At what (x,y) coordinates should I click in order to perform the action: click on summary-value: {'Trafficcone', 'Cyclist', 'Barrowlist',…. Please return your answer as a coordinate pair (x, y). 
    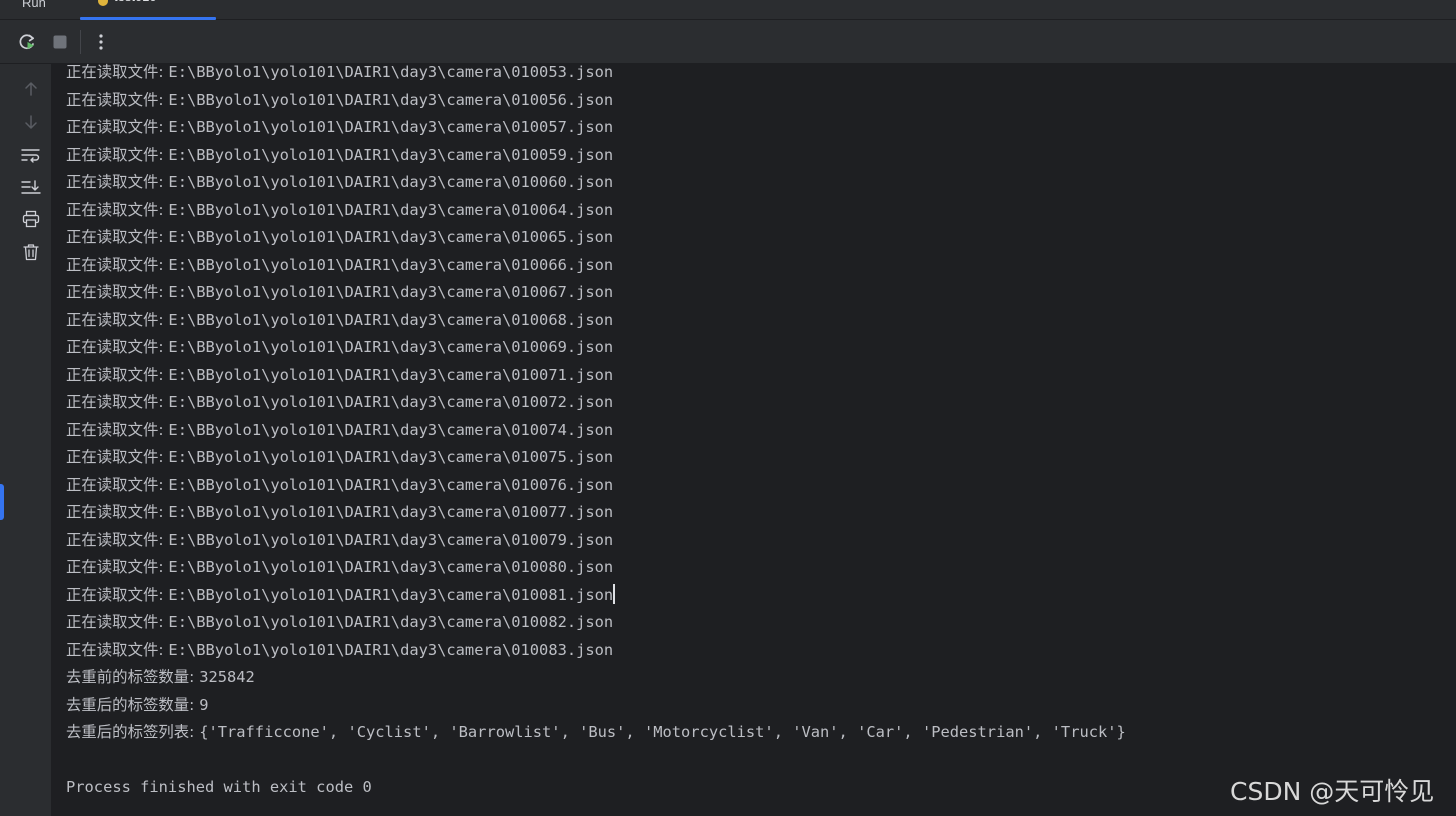
    Looking at the image, I should click on (662, 732).